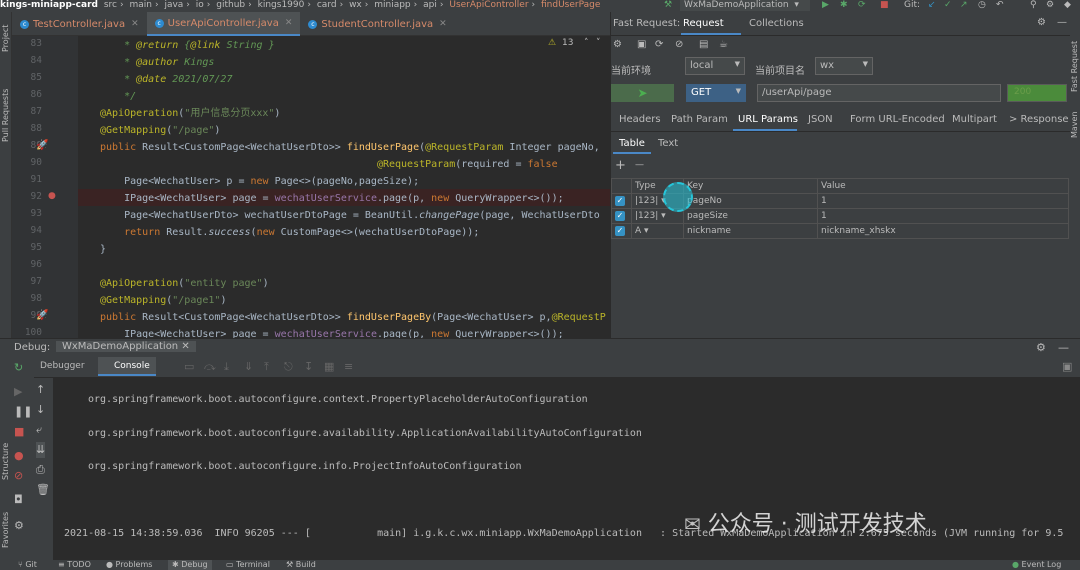 The image size is (1080, 570). I want to click on arrow-down-icon: ↓, so click(40, 410).